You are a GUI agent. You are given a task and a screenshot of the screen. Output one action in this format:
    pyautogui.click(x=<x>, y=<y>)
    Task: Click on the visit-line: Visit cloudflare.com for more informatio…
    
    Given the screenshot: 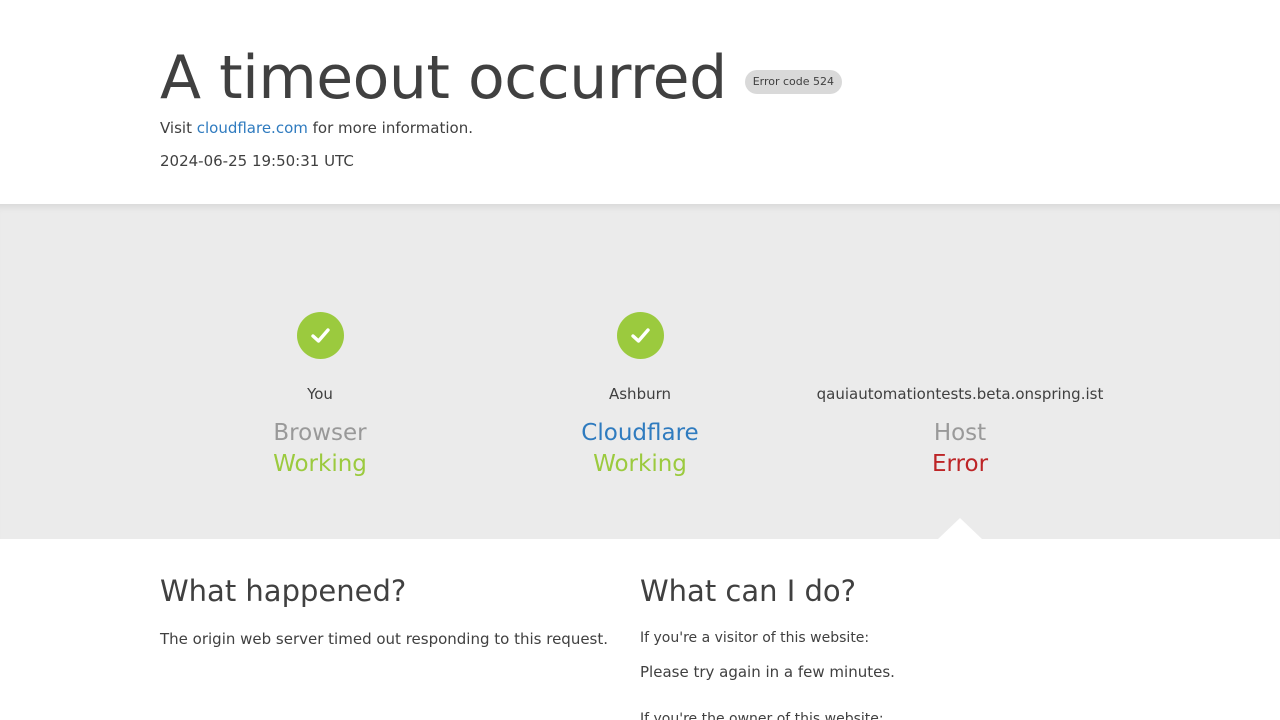 What is the action you would take?
    pyautogui.click(x=316, y=128)
    